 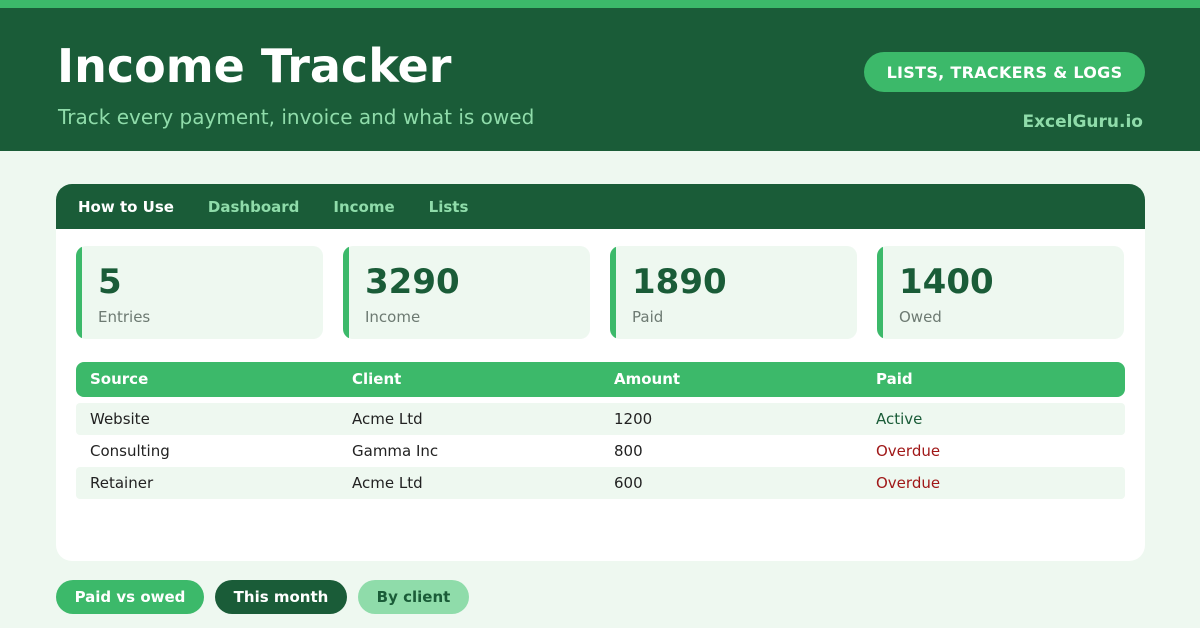 I want to click on table-header: Source Client Amount Paid, so click(x=600, y=379).